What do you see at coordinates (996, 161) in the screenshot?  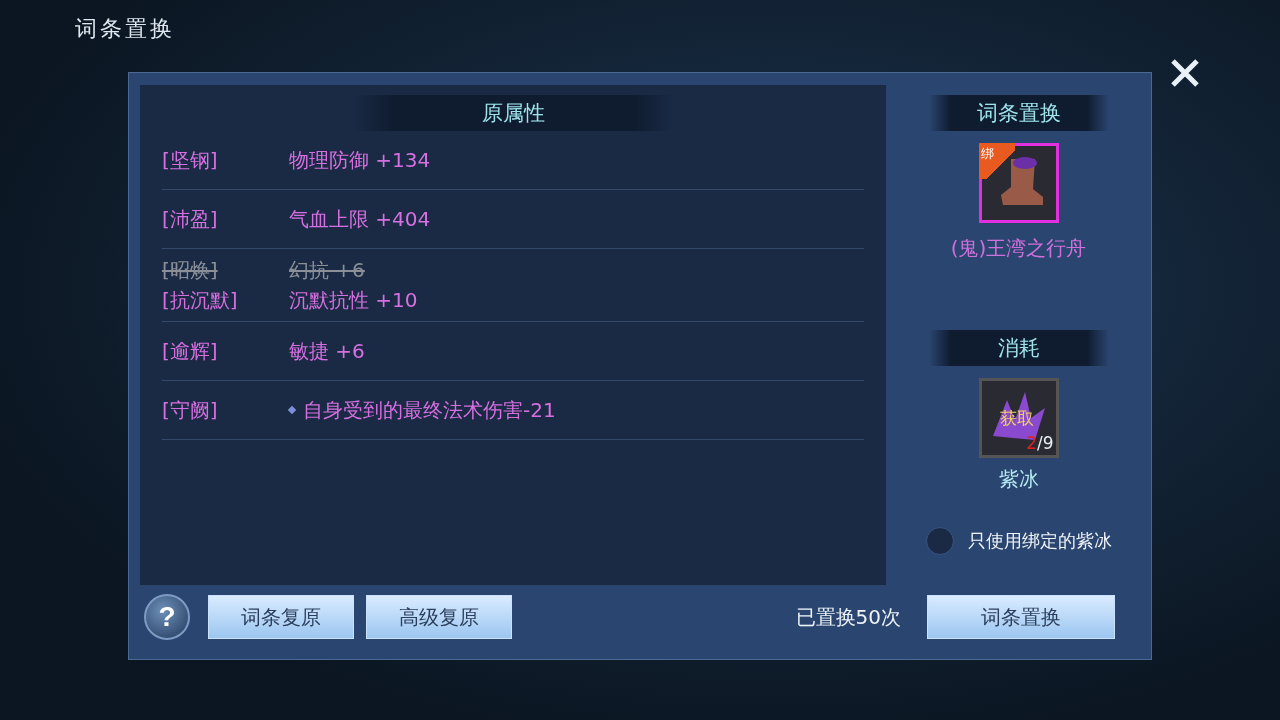 I see `bound-badge: 绑` at bounding box center [996, 161].